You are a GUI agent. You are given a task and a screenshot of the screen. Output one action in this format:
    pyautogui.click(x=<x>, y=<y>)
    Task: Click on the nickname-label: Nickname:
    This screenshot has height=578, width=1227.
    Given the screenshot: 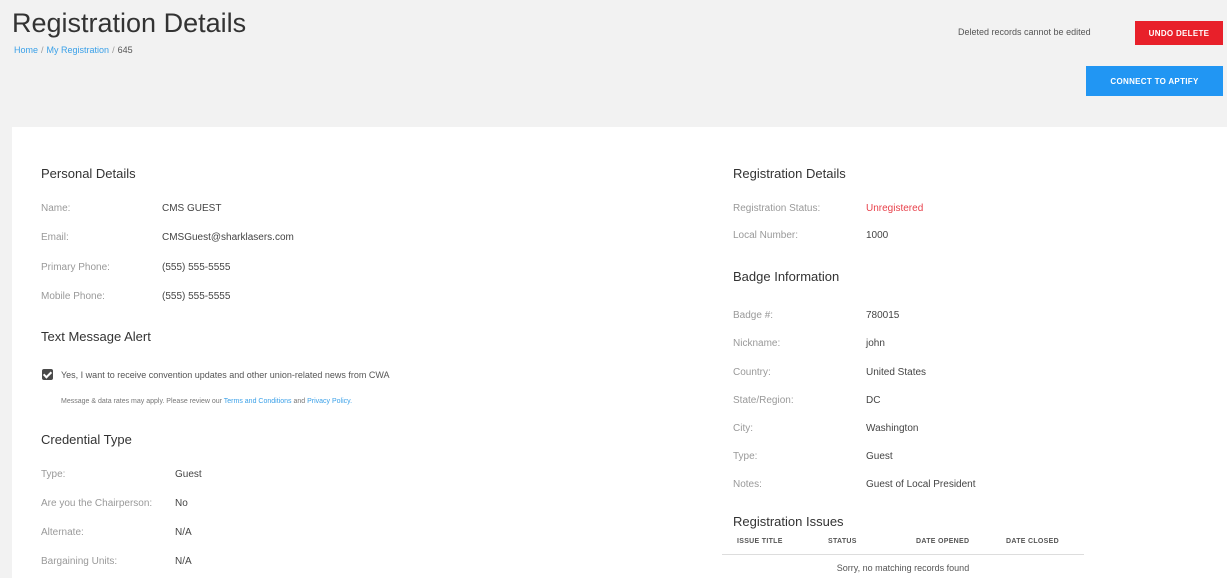 What is the action you would take?
    pyautogui.click(x=757, y=343)
    